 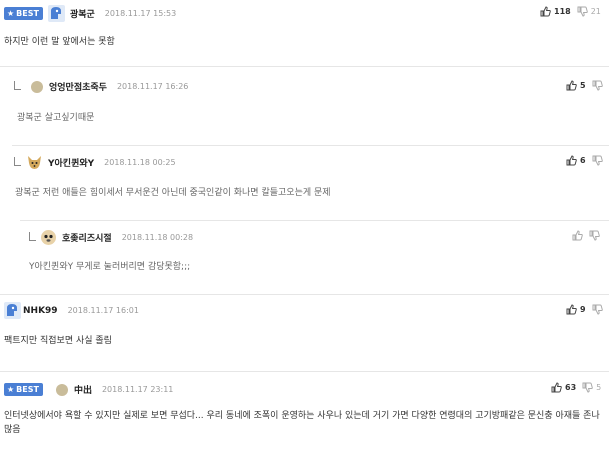 I want to click on comment-header: Y아킨퀸와Y 2018.11.18 00:25, so click(x=101, y=162).